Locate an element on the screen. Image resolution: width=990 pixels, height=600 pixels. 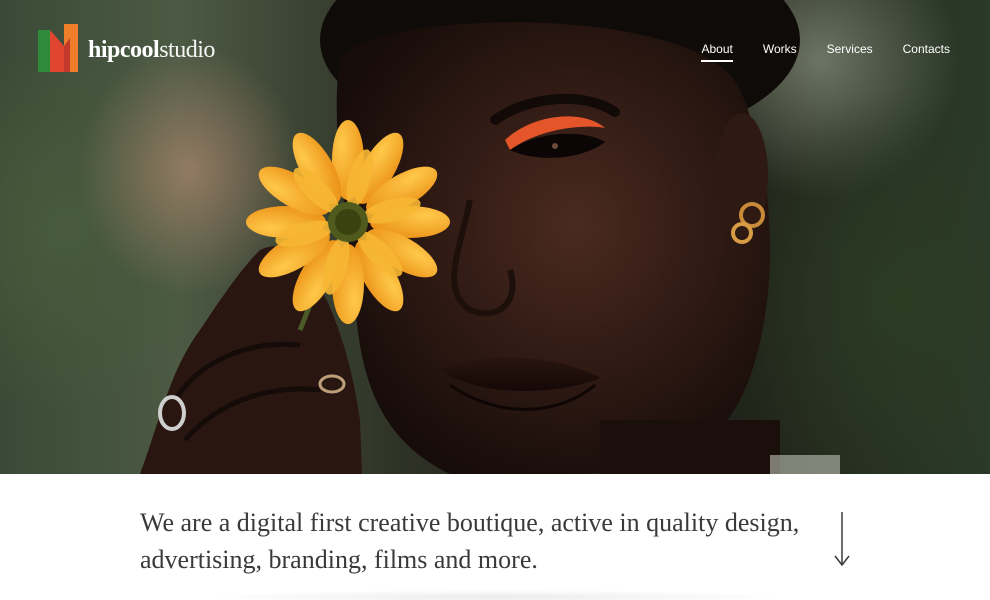
logo-wordmark: hipcoolstudio is located at coordinates (151, 50).